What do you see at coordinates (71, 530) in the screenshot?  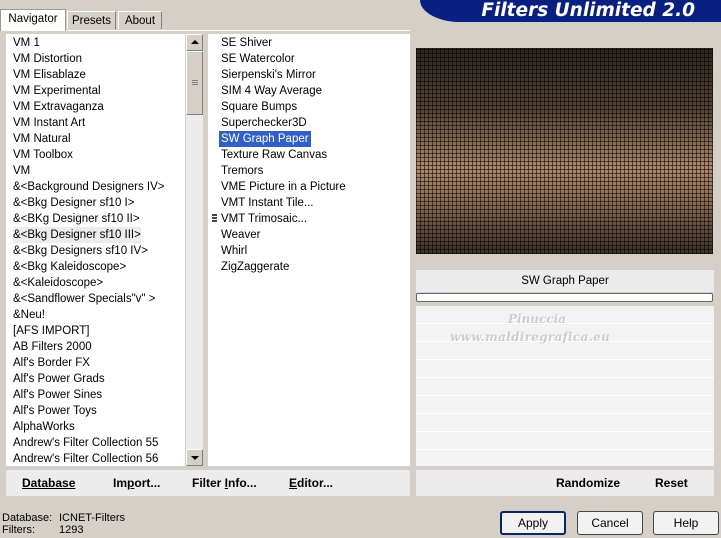 I see `filters-count: 1293` at bounding box center [71, 530].